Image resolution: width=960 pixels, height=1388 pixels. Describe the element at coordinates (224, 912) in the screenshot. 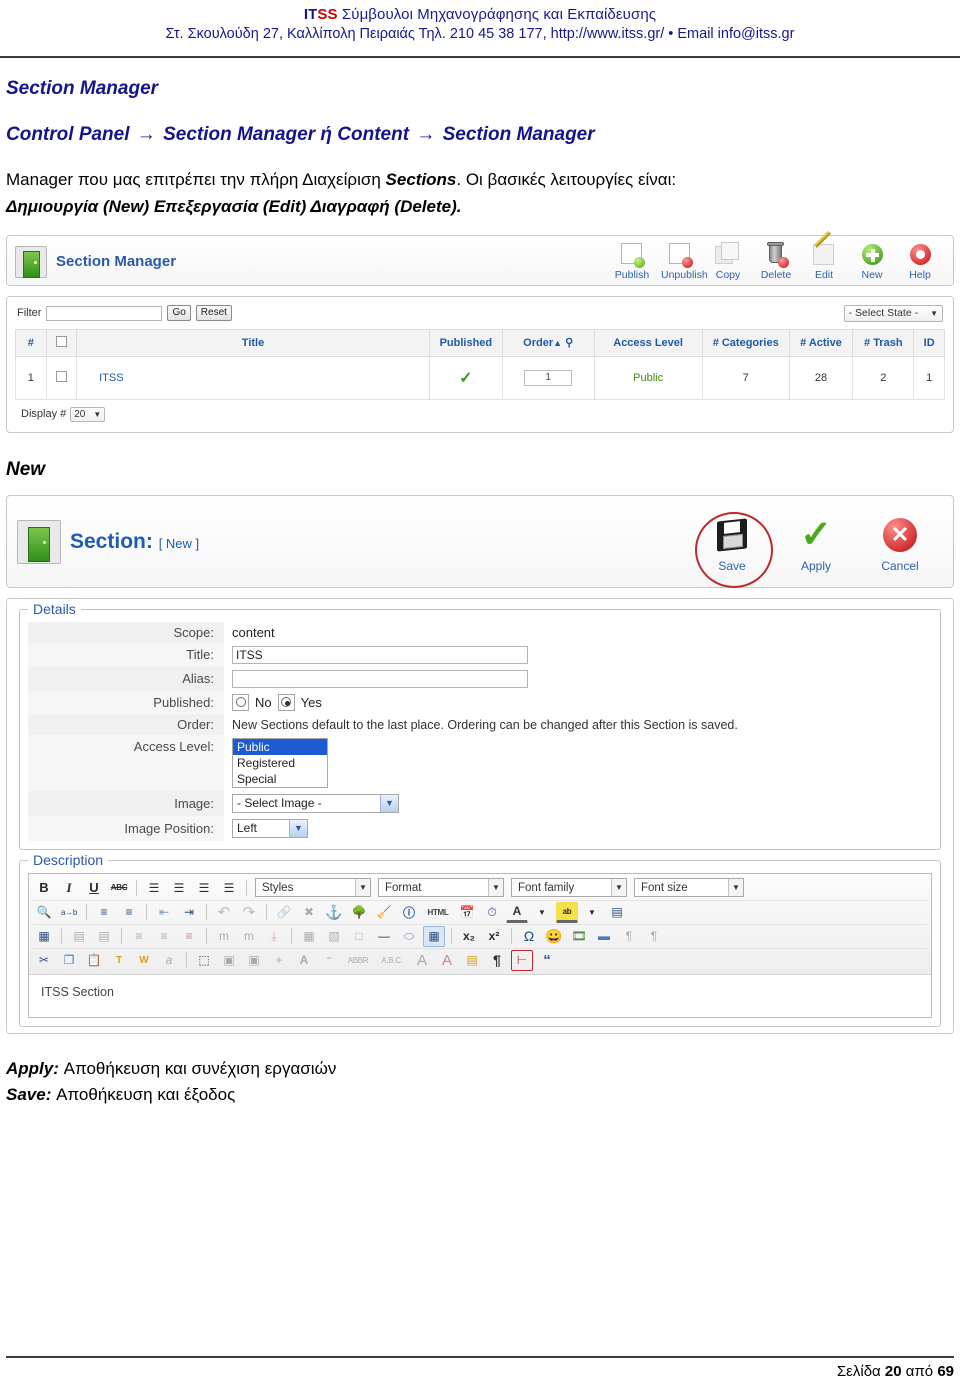

I see `undo-icon: ↶` at that location.